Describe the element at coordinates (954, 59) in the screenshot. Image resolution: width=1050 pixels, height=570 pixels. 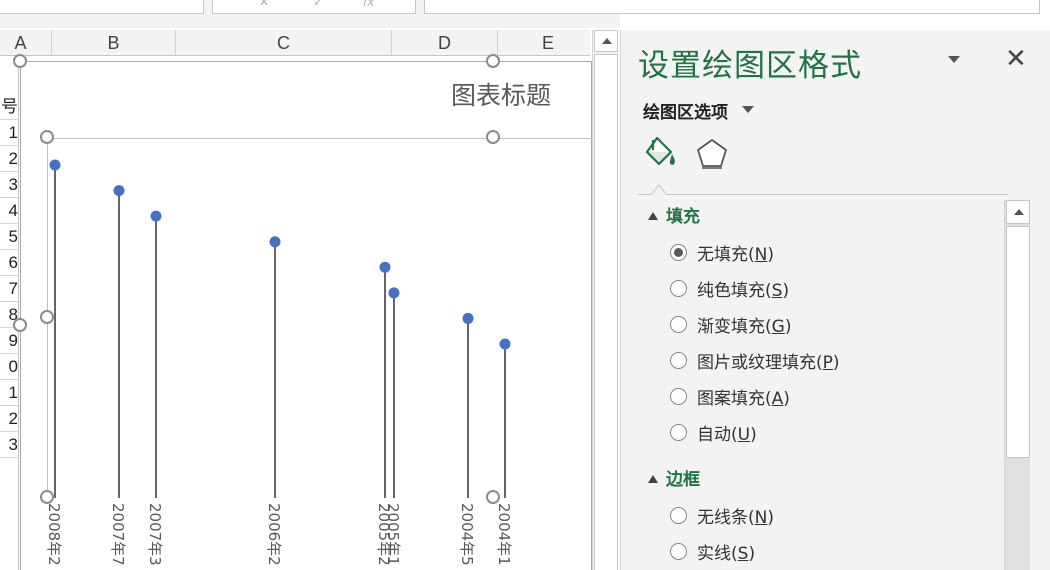
I see `pane-options-dropdown-icon` at that location.